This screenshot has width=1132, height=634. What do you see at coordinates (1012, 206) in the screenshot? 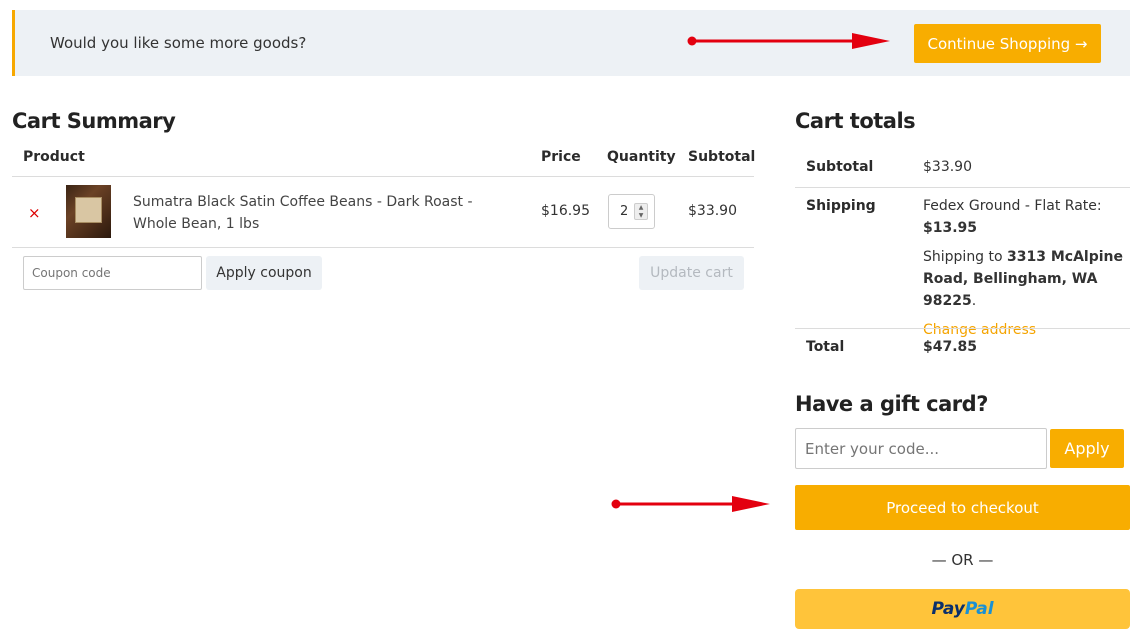
I see `shipping-method: Fedex Ground - Flat Rate:` at bounding box center [1012, 206].